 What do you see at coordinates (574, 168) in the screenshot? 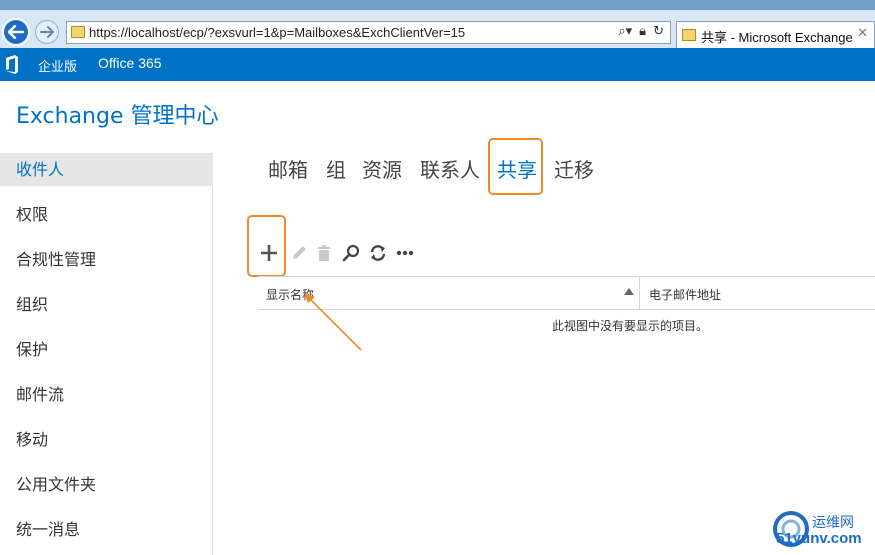
I see `tab-migration: 迁移` at bounding box center [574, 168].